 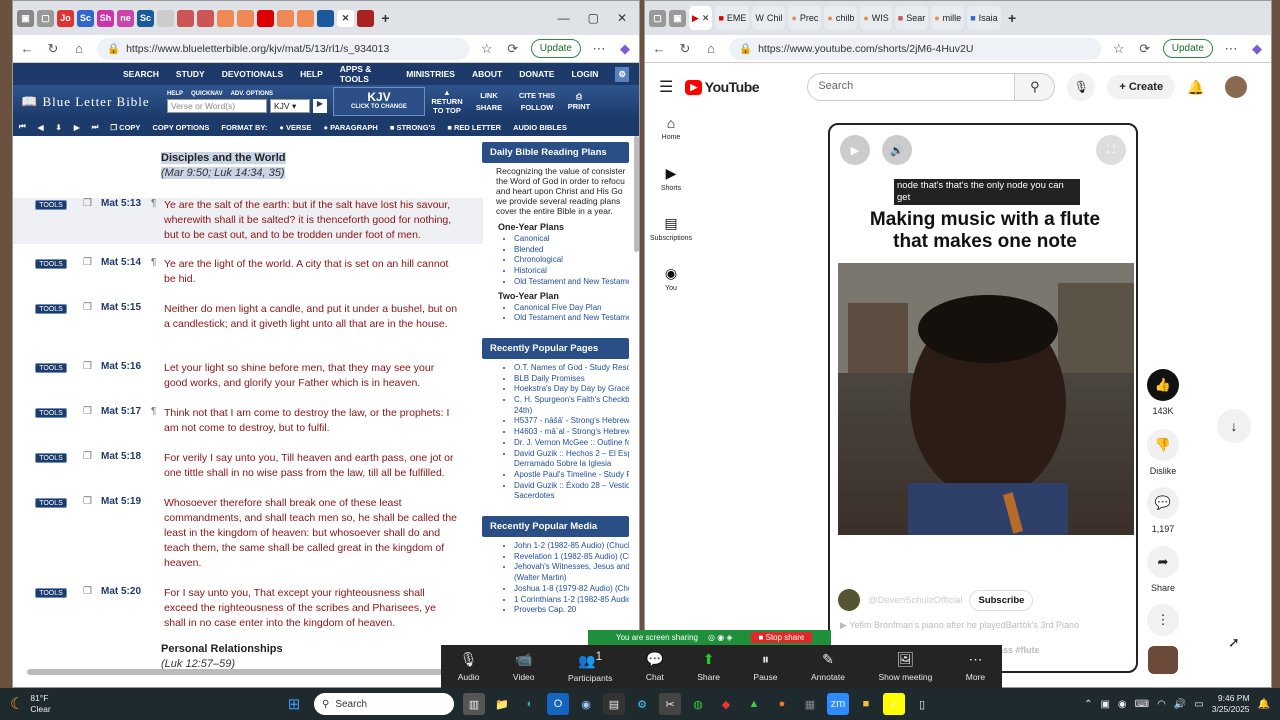 What do you see at coordinates (671, 236) in the screenshot?
I see `nav-subscriptions: ▤ Subscriptions` at bounding box center [671, 236].